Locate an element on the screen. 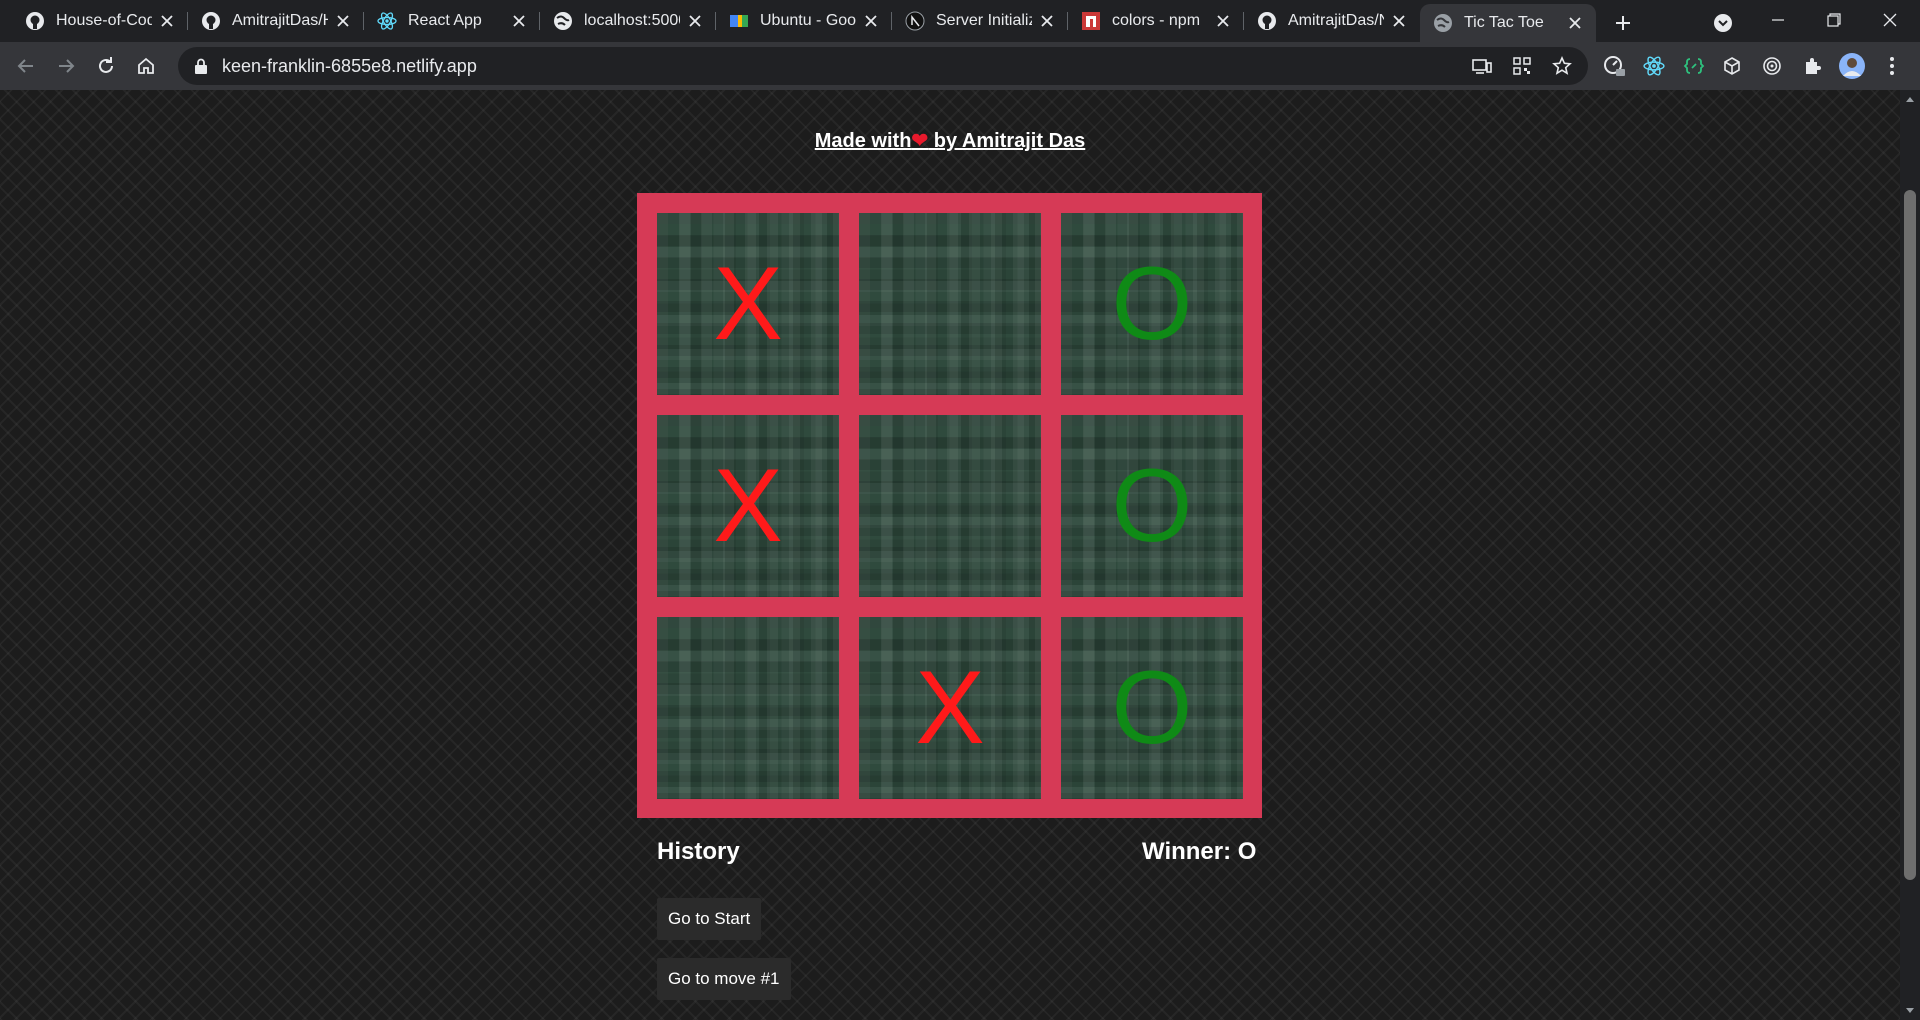 Image resolution: width=1920 pixels, height=1020 pixels. arrow-left-icon is located at coordinates (25, 66).